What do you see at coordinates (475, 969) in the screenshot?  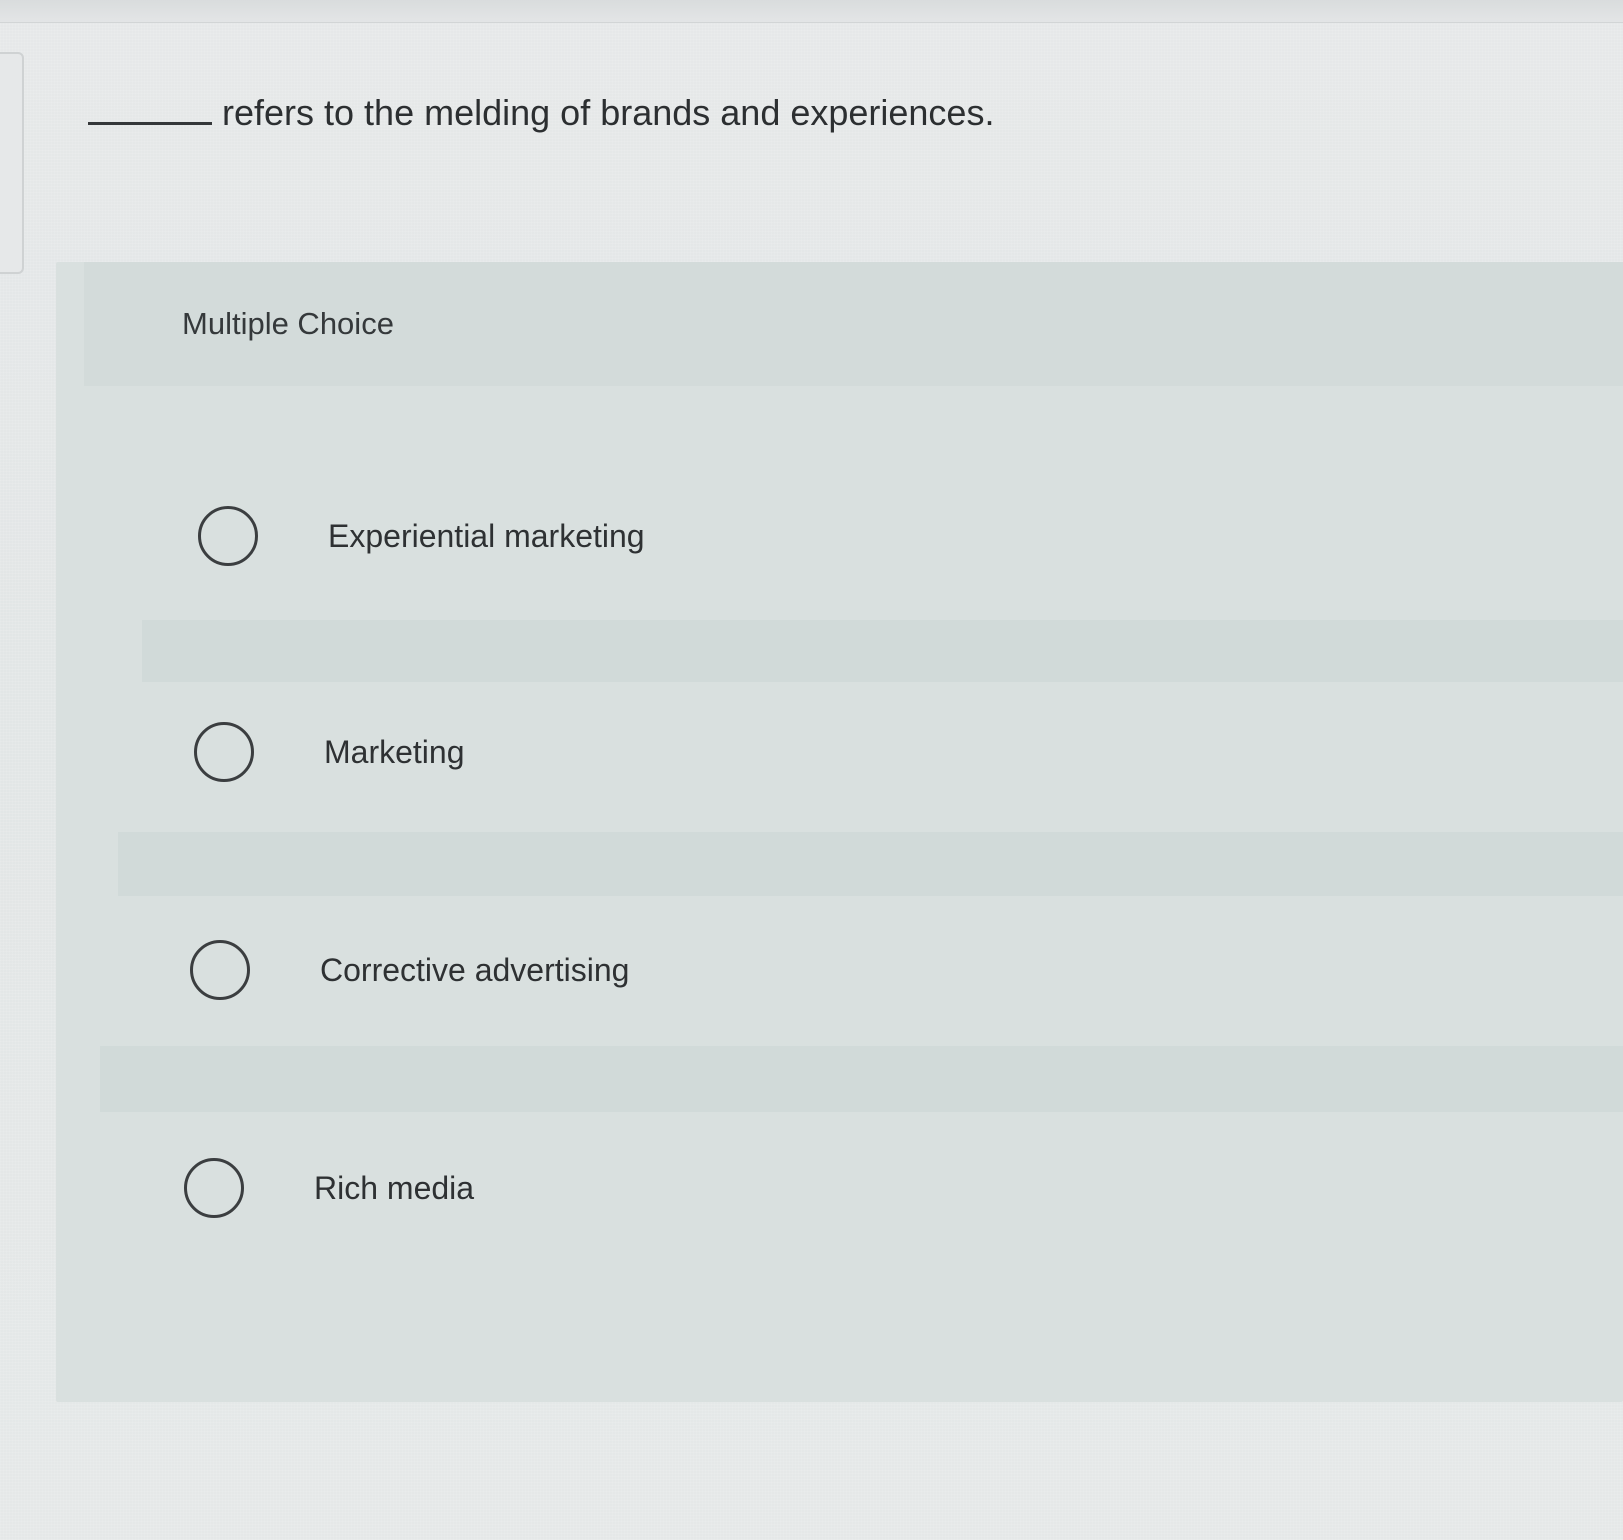 I see `option-label: Corrective advertising` at bounding box center [475, 969].